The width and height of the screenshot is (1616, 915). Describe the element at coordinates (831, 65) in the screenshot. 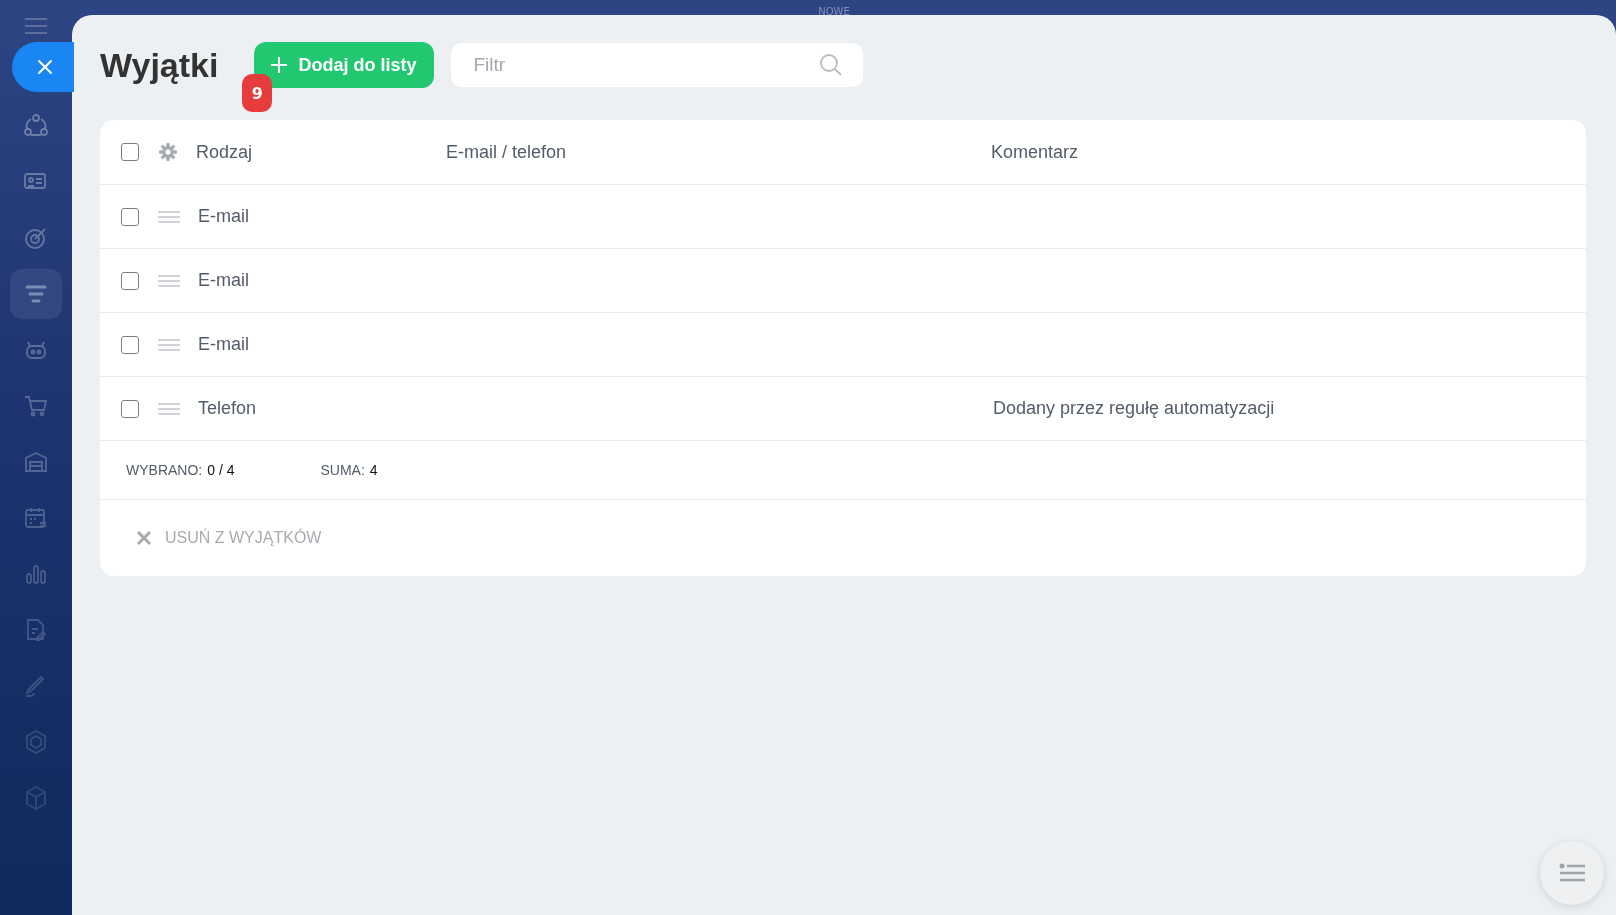

I see `search-icon` at that location.